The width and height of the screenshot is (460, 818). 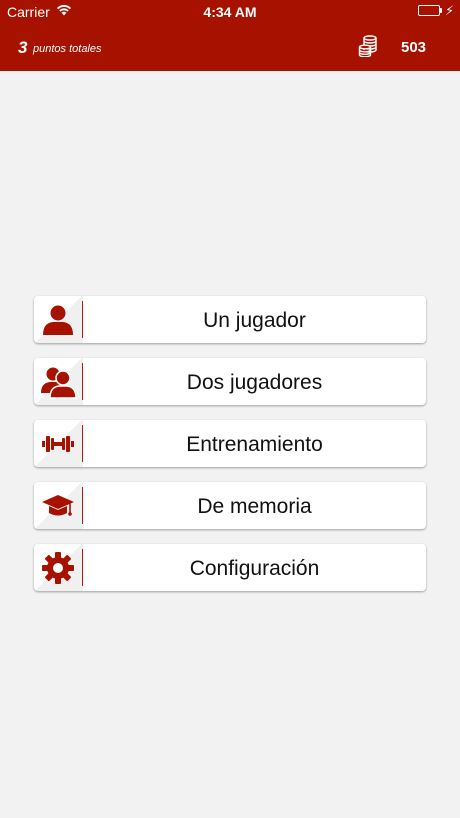 What do you see at coordinates (67, 49) in the screenshot?
I see `points-label: puntos totales` at bounding box center [67, 49].